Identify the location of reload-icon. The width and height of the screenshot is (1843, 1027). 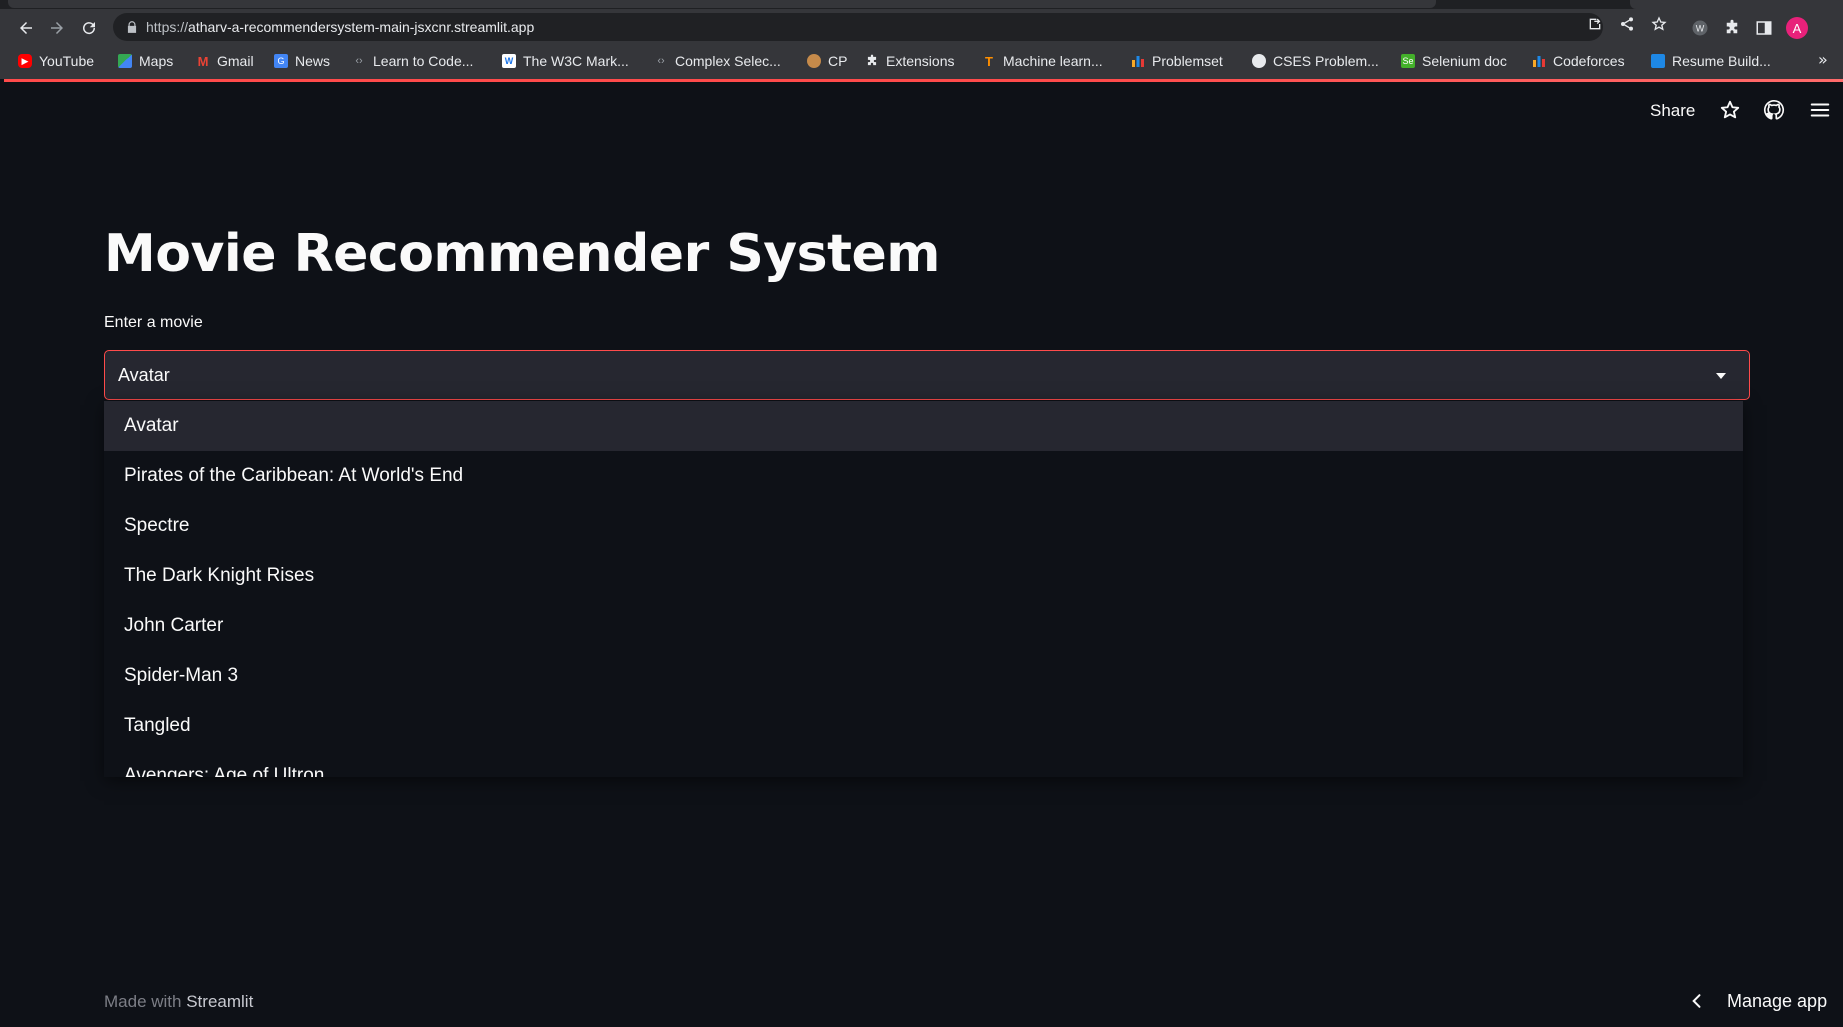
(89, 28).